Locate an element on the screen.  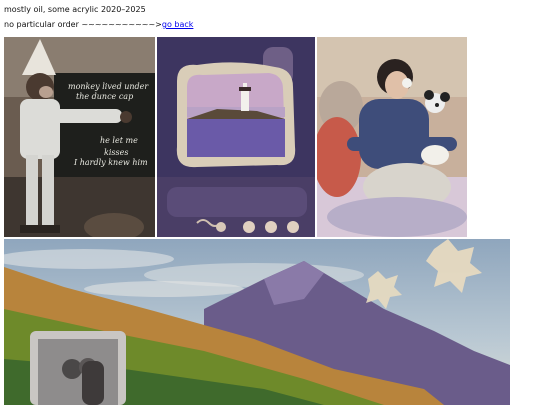
board-line-3: he let me is located at coordinates (119, 140).